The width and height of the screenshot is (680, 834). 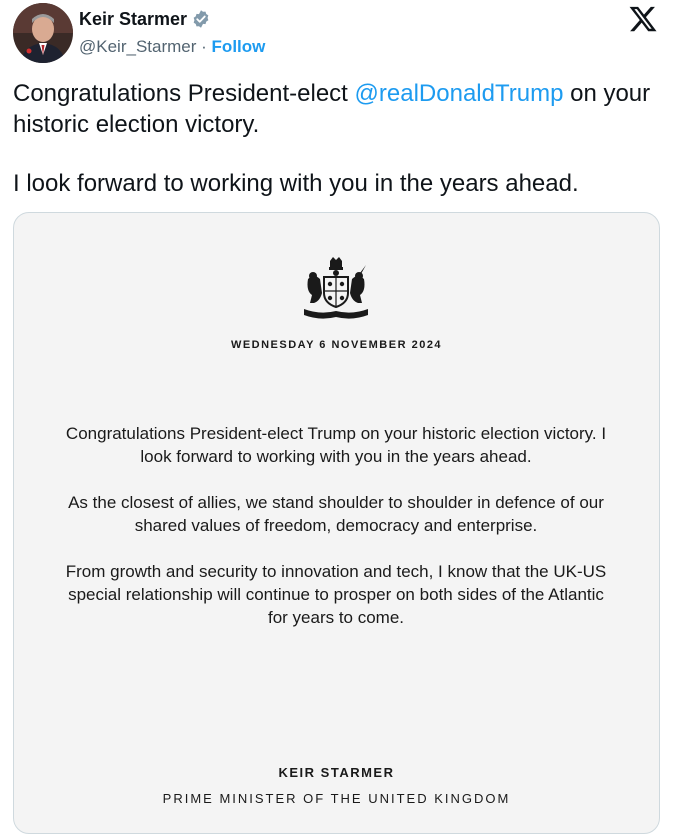 I want to click on letter-signature: KEIR STARMER, so click(x=336, y=772).